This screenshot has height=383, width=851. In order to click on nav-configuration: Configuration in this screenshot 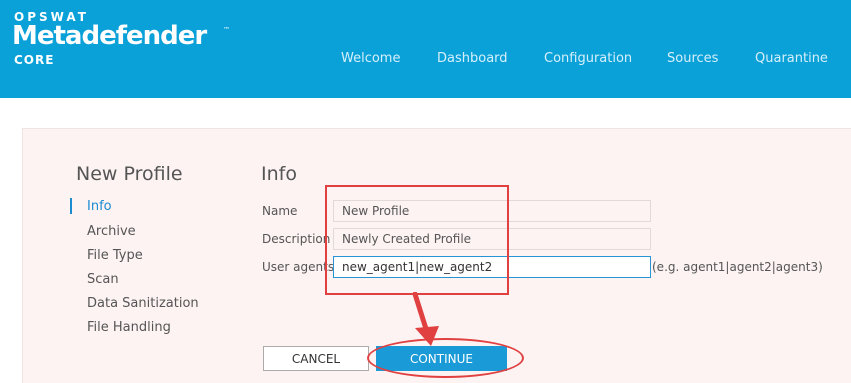, I will do `click(588, 58)`.